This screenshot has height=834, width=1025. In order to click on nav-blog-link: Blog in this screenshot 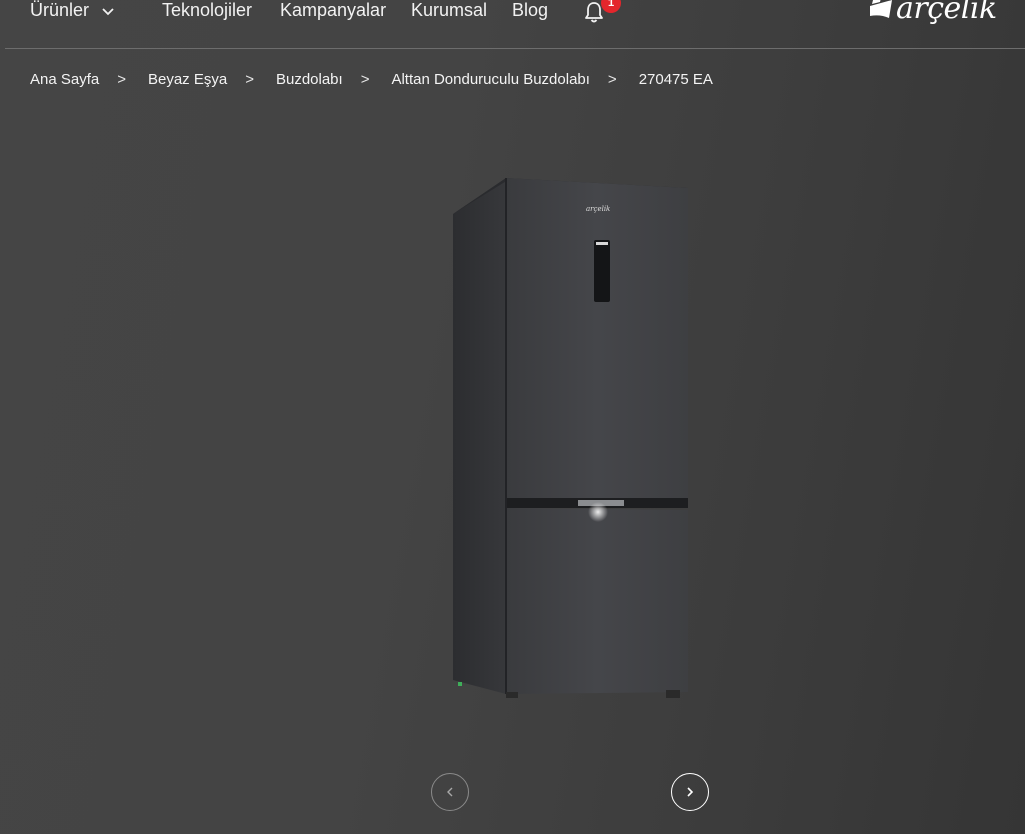, I will do `click(530, 11)`.